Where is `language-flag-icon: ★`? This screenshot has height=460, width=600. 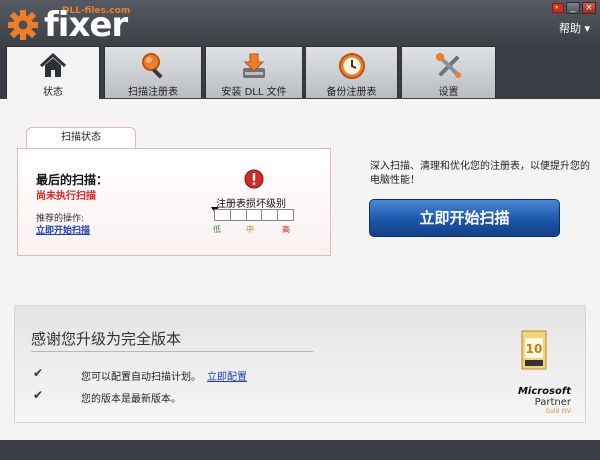
language-flag-icon: ★ is located at coordinates (558, 8).